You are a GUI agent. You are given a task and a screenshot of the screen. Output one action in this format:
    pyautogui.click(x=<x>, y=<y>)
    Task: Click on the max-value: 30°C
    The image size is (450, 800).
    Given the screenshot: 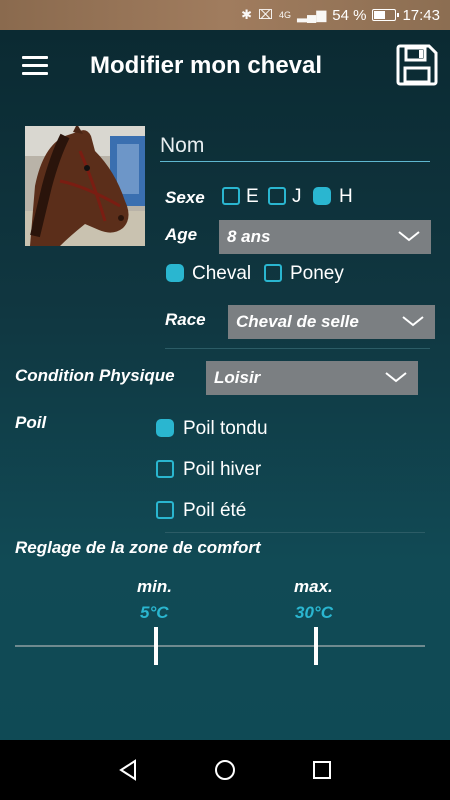 What is the action you would take?
    pyautogui.click(x=314, y=612)
    